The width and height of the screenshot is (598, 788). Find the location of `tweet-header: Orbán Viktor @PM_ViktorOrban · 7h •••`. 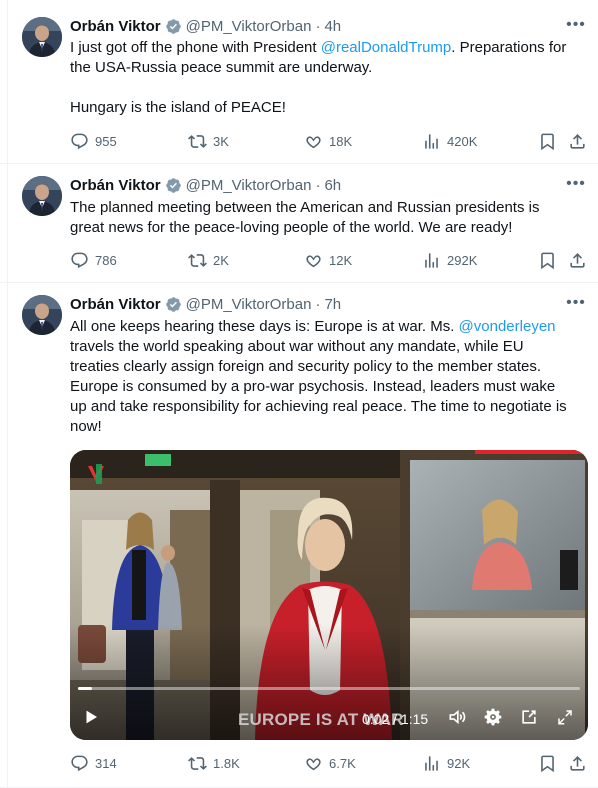

tweet-header: Orbán Viktor @PM_ViktorOrban · 7h ••• is located at coordinates (329, 304).